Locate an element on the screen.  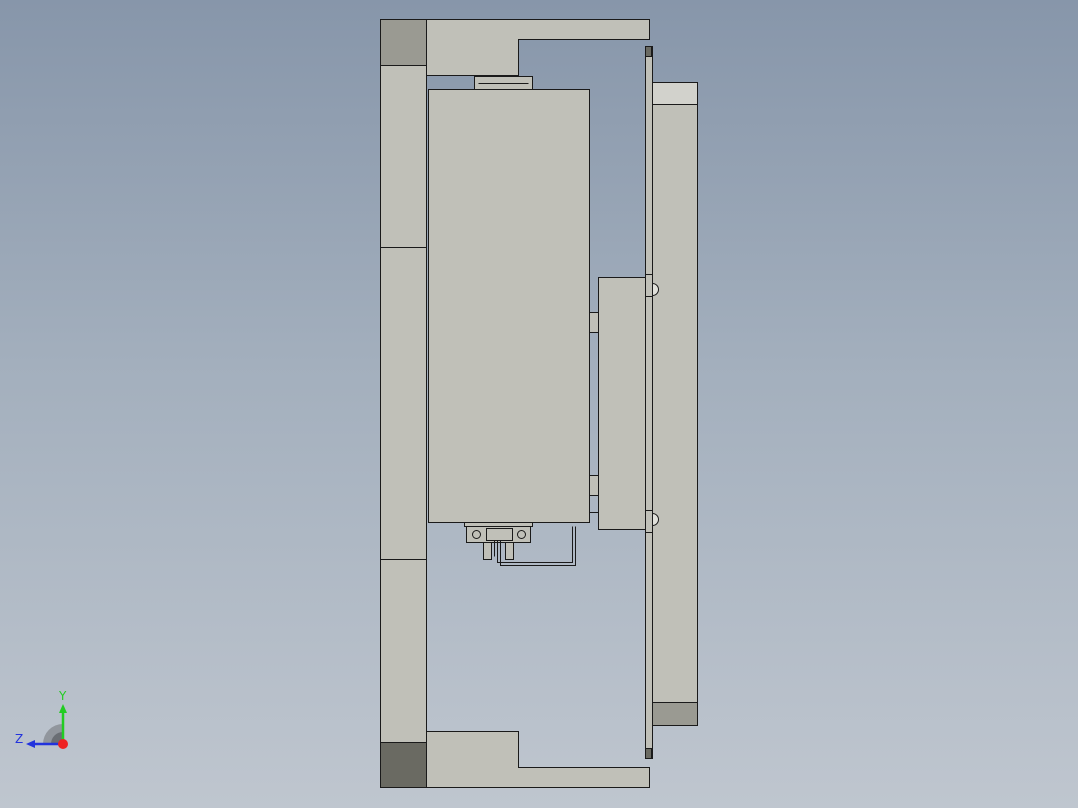
terminal-pin-left is located at coordinates (487, 551).